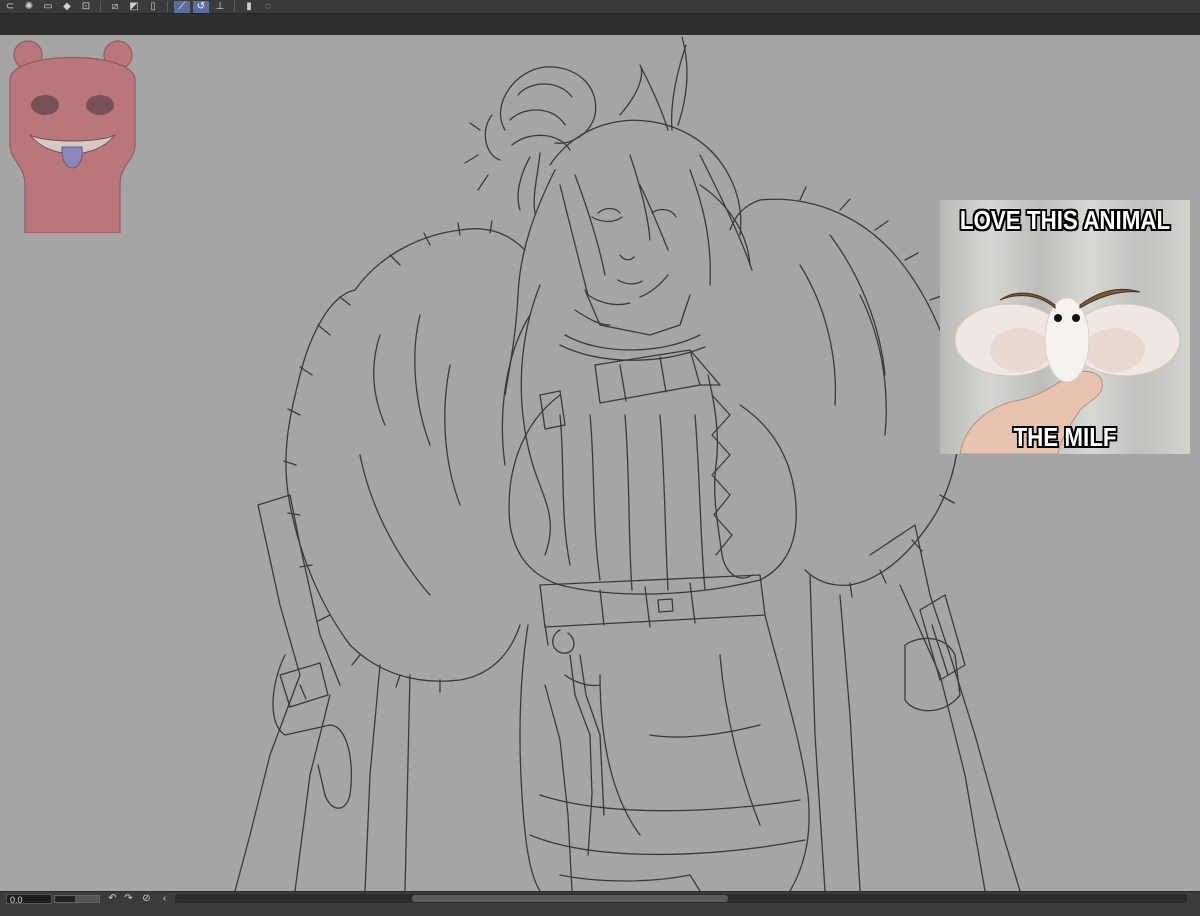 This screenshot has height=916, width=1200. What do you see at coordinates (569, 898) in the screenshot?
I see `scrollbar-thumb` at bounding box center [569, 898].